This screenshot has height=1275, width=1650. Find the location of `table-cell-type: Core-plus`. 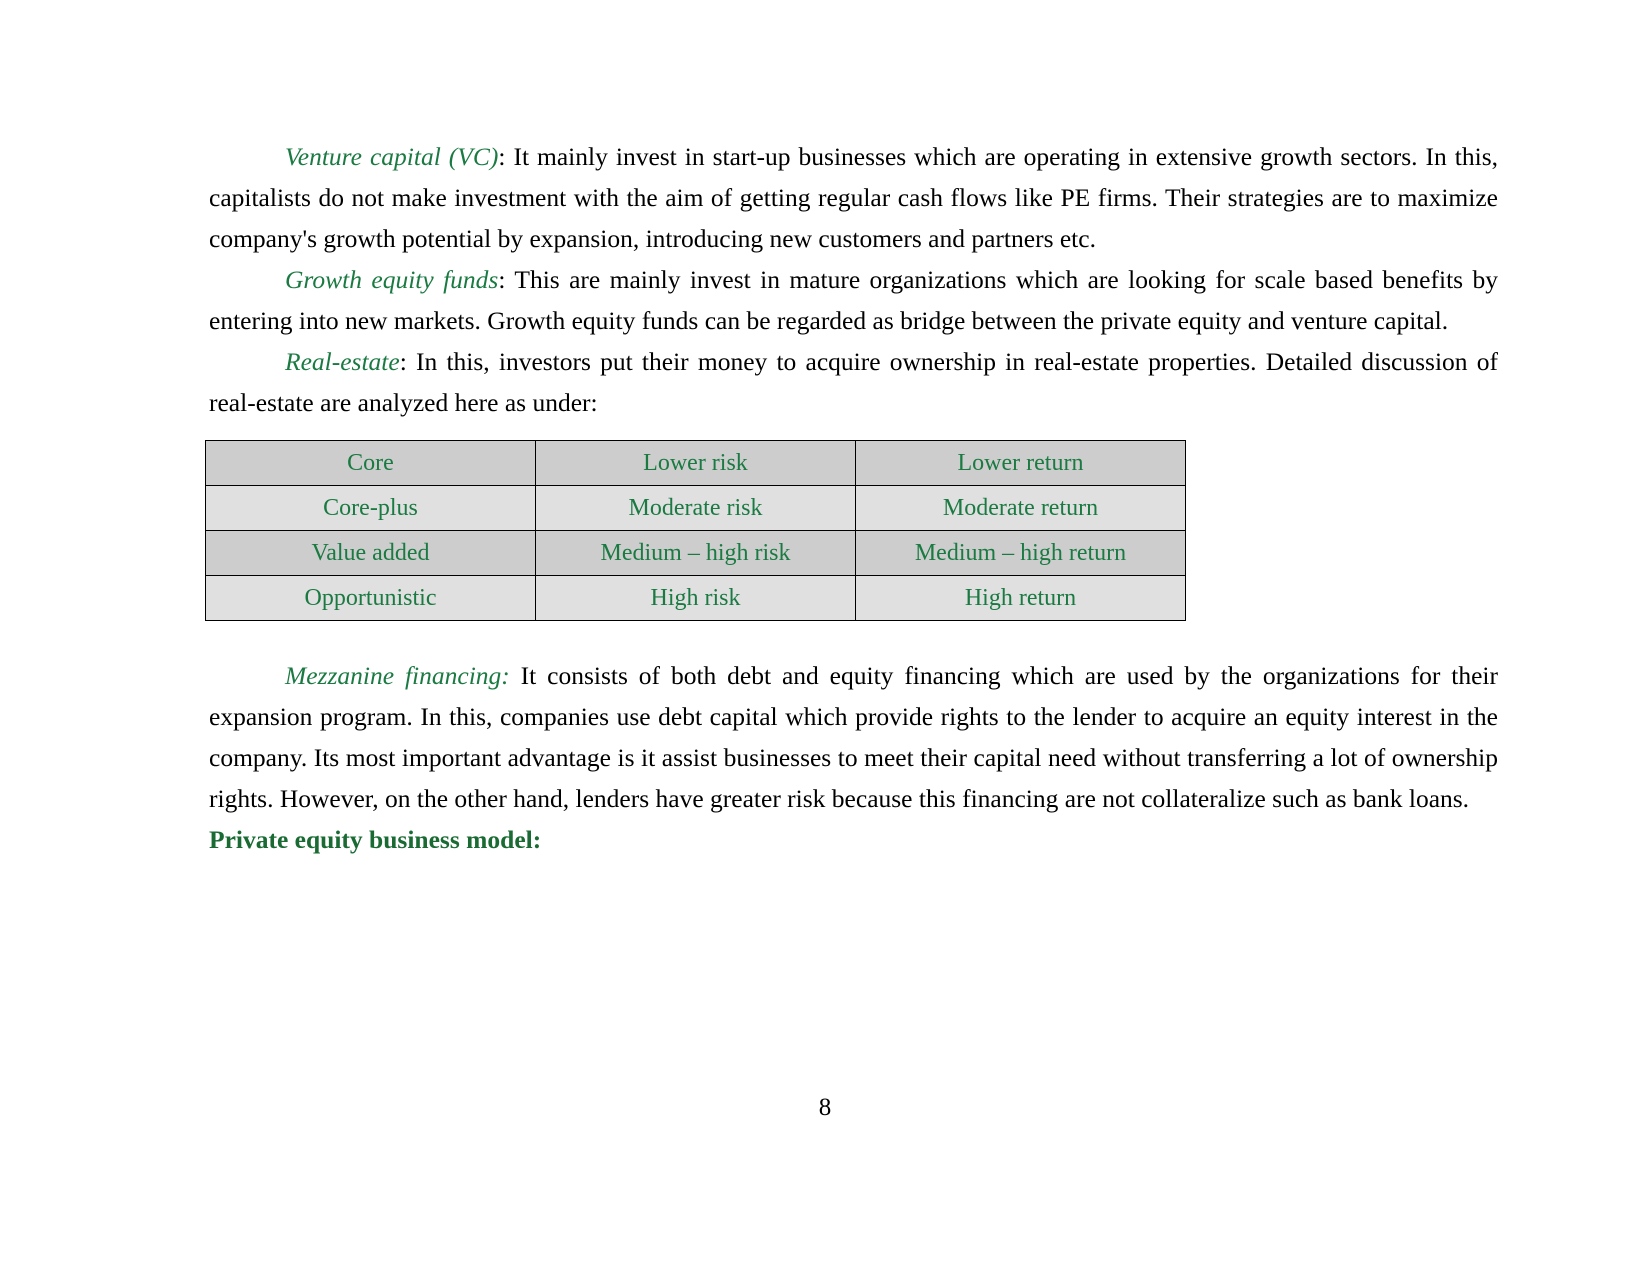

table-cell-type: Core-plus is located at coordinates (370, 508).